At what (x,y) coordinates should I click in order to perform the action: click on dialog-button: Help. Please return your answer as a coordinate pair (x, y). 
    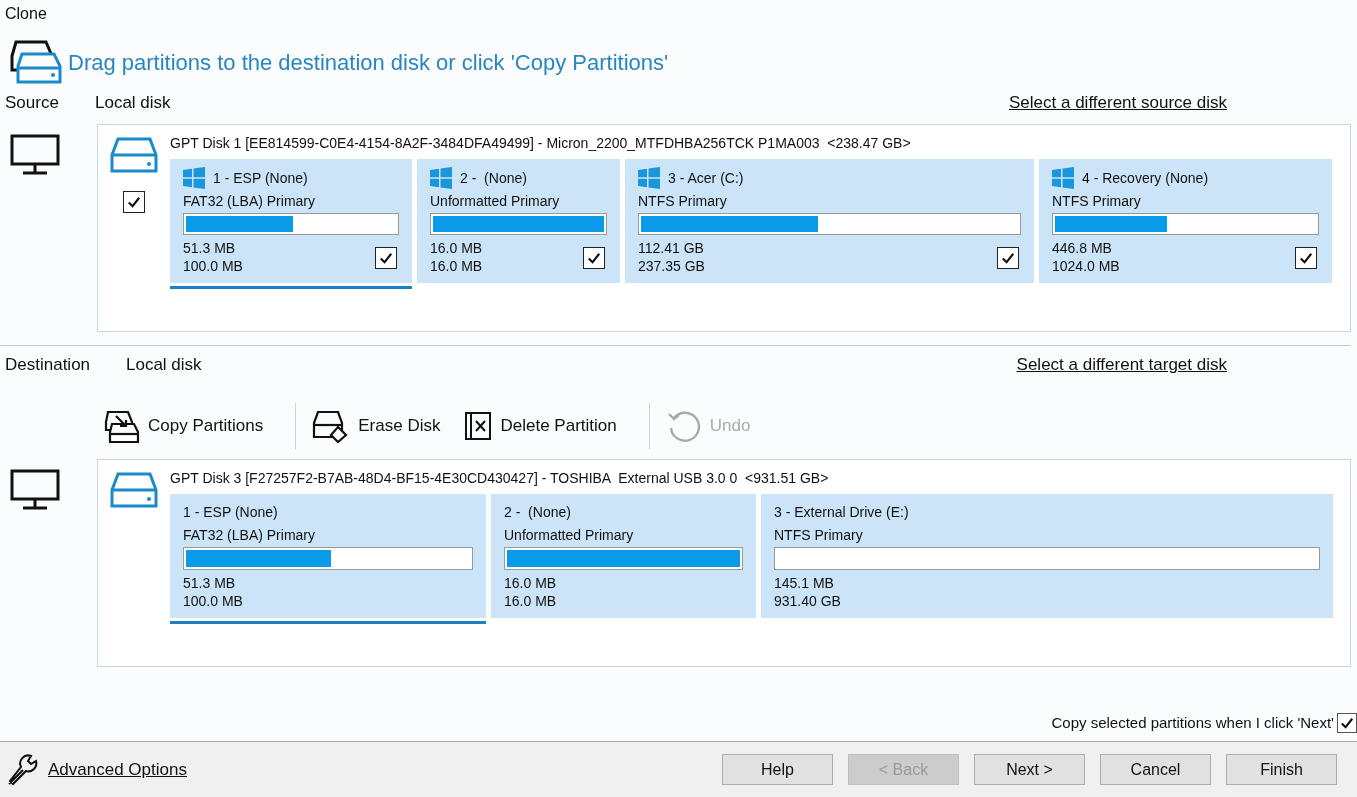
    Looking at the image, I should click on (777, 769).